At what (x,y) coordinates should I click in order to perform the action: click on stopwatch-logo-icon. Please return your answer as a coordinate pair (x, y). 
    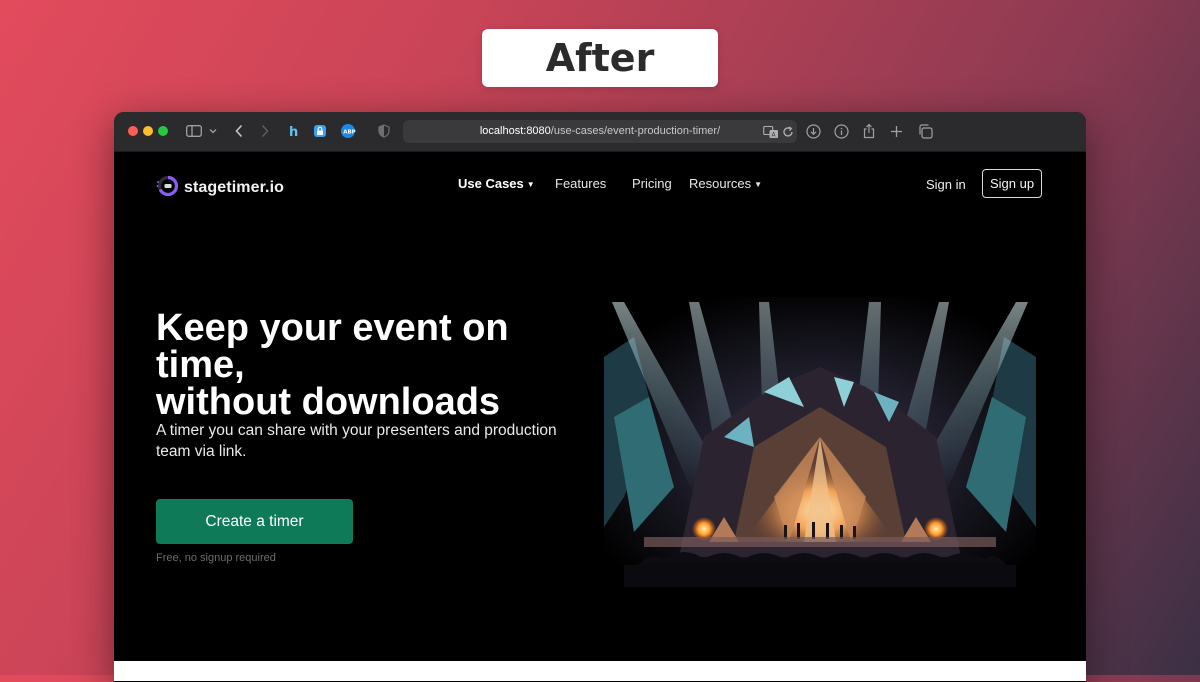
    Looking at the image, I should click on (167, 187).